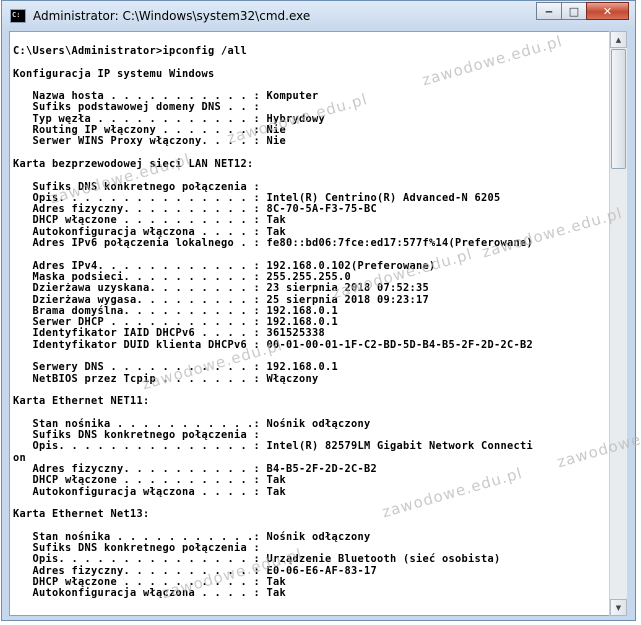 This screenshot has width=641, height=625. I want to click on scroll-up-arrow-icon: ▲, so click(618, 39).